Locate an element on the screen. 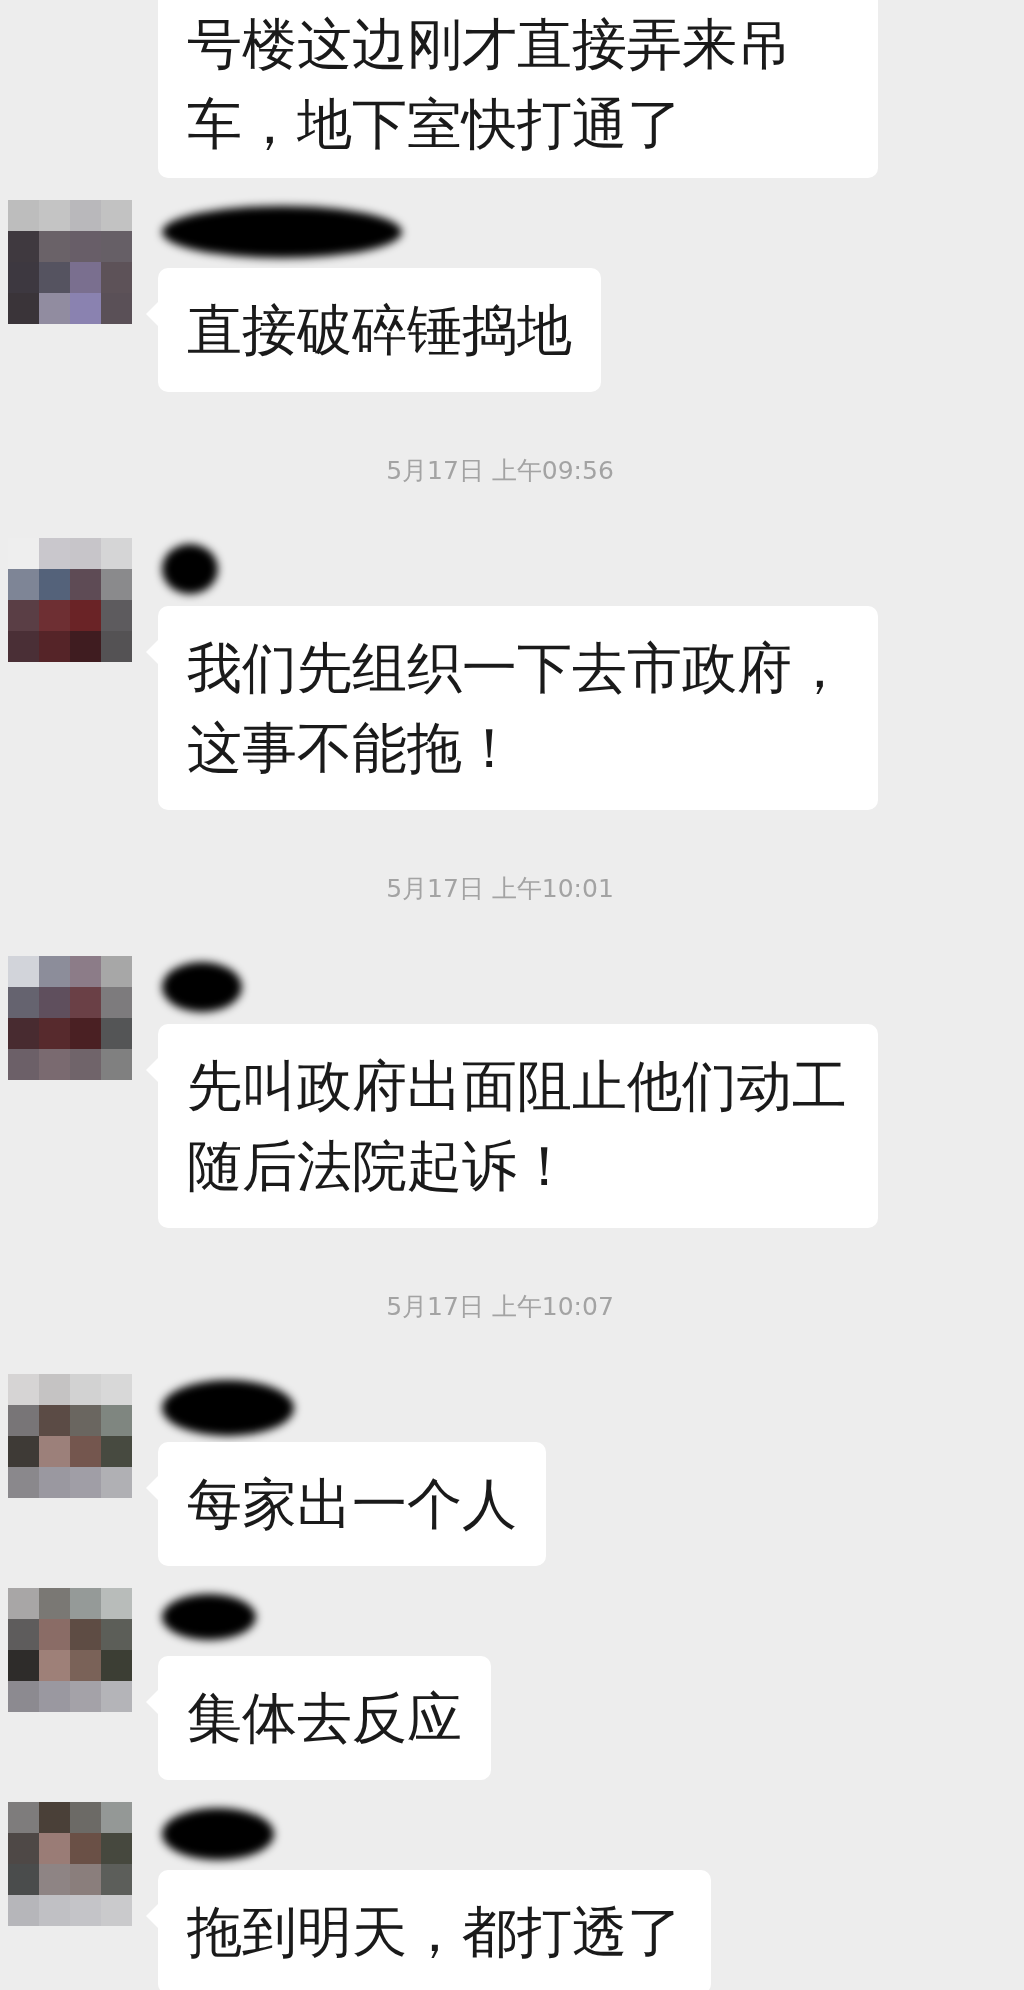 Image resolution: width=1024 pixels, height=1990 pixels. message-bubble: 号楼这边刚才直接弄来吊车，地下室快打通了 is located at coordinates (518, 89).